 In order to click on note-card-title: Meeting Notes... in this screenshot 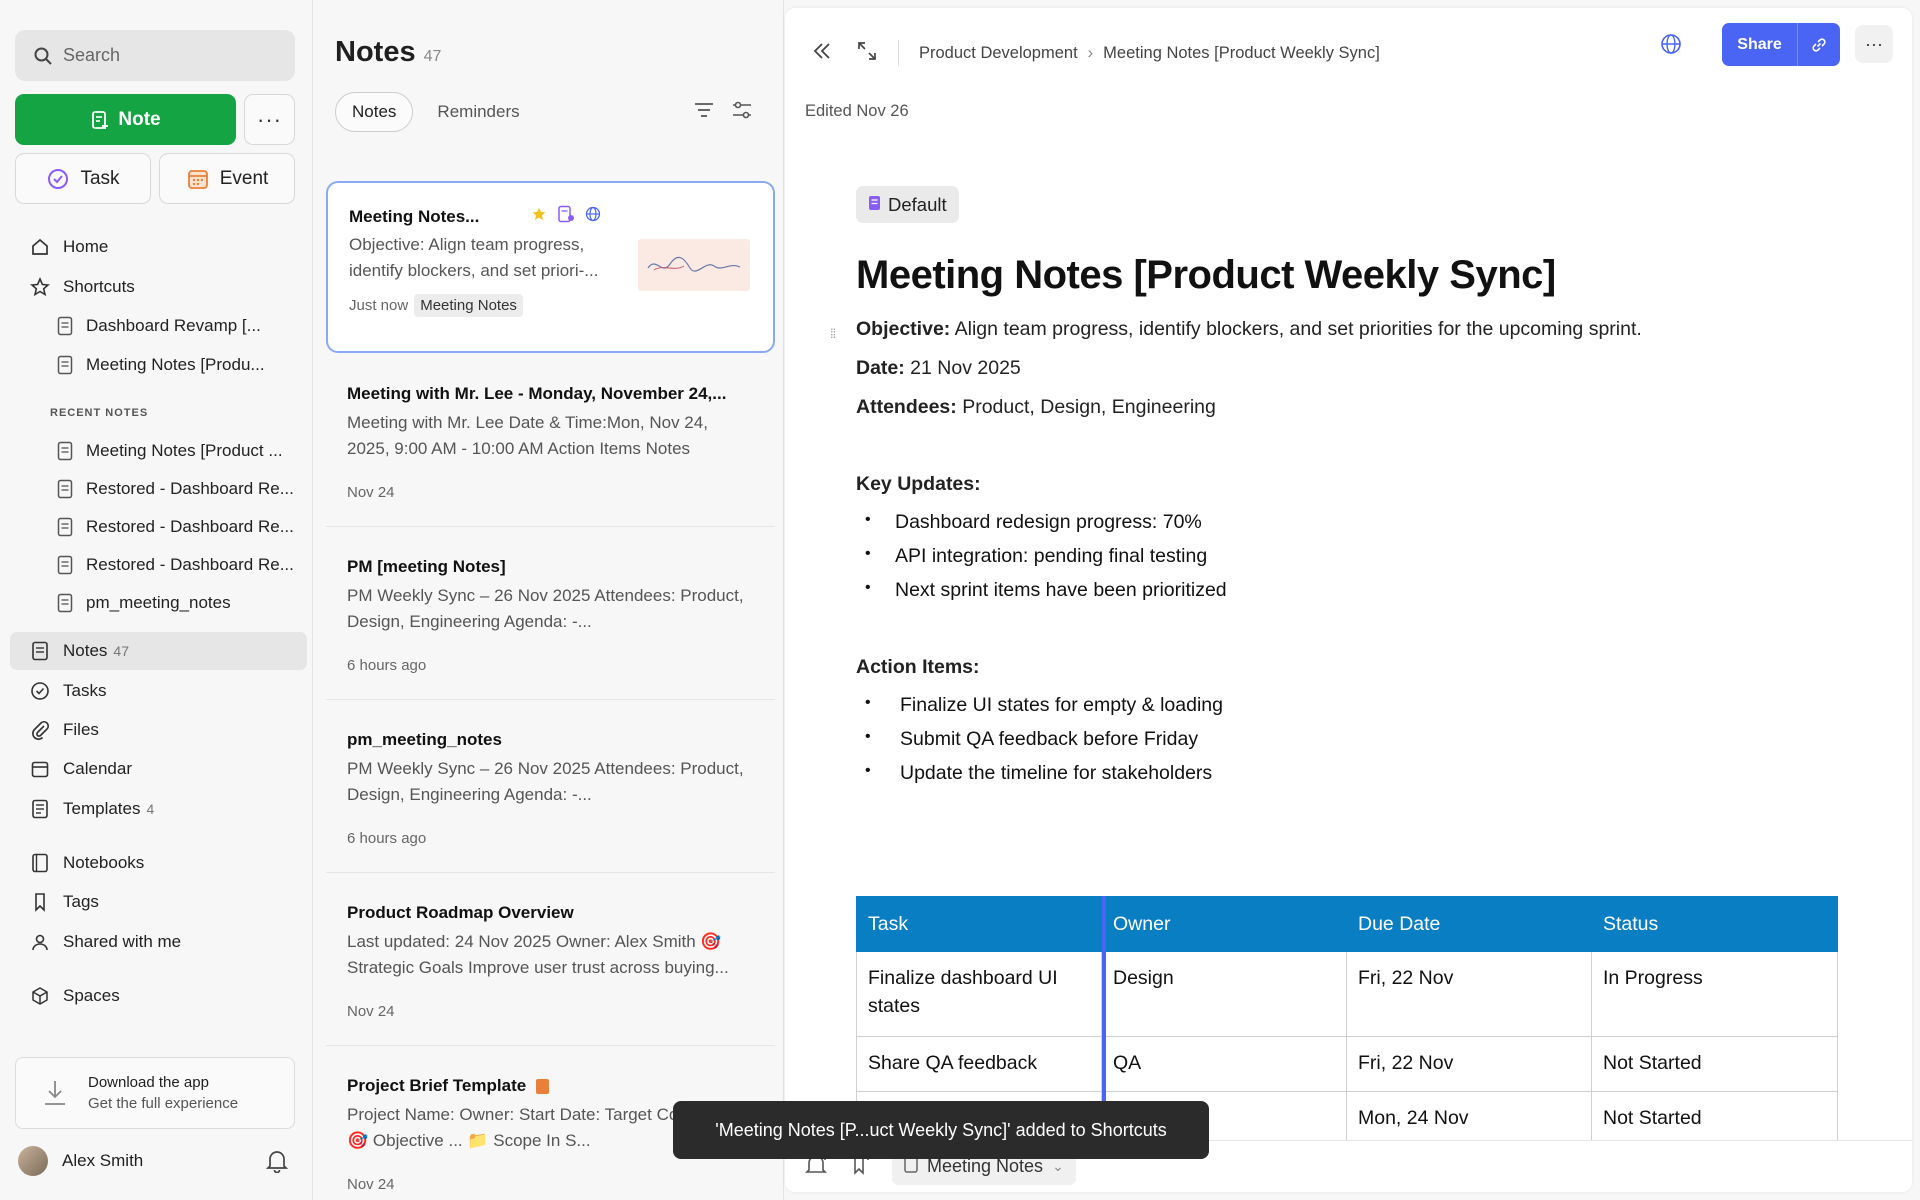, I will do `click(414, 216)`.